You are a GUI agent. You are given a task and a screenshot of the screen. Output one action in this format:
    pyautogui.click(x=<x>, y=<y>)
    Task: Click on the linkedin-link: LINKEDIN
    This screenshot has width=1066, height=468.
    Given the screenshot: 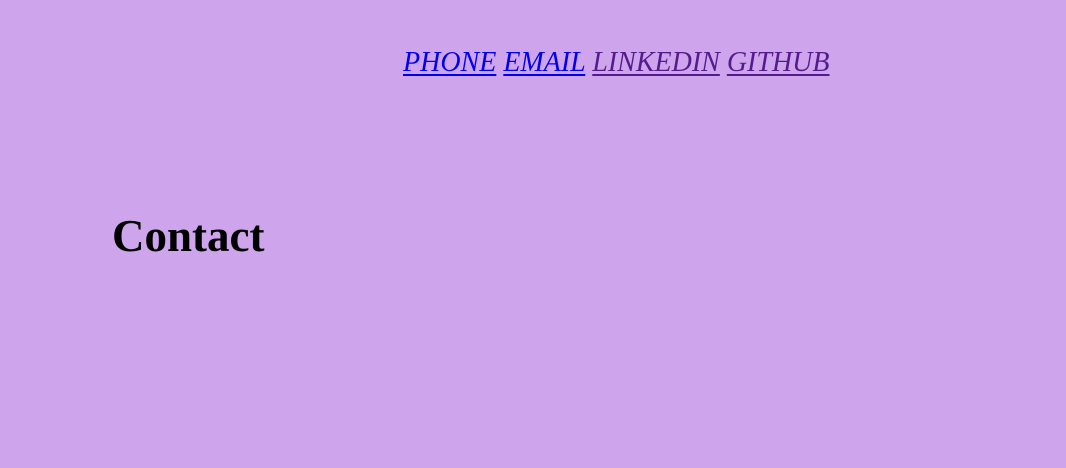 What is the action you would take?
    pyautogui.click(x=656, y=62)
    